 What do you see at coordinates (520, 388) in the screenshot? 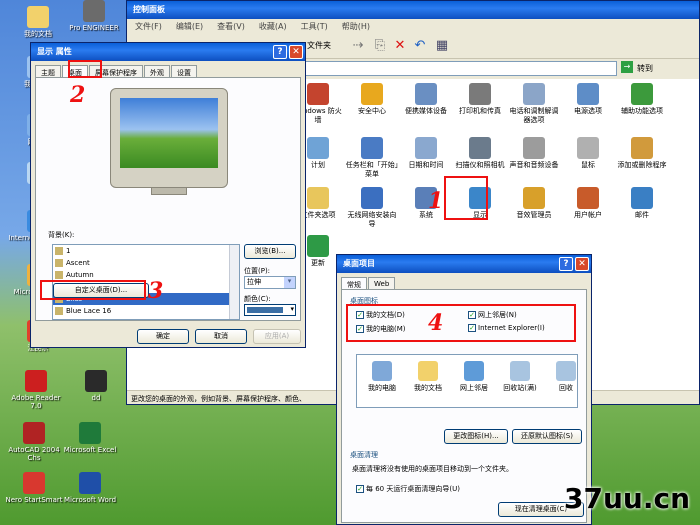
I see `desktop-icon-preview-label: 回收站(满)` at bounding box center [520, 388].